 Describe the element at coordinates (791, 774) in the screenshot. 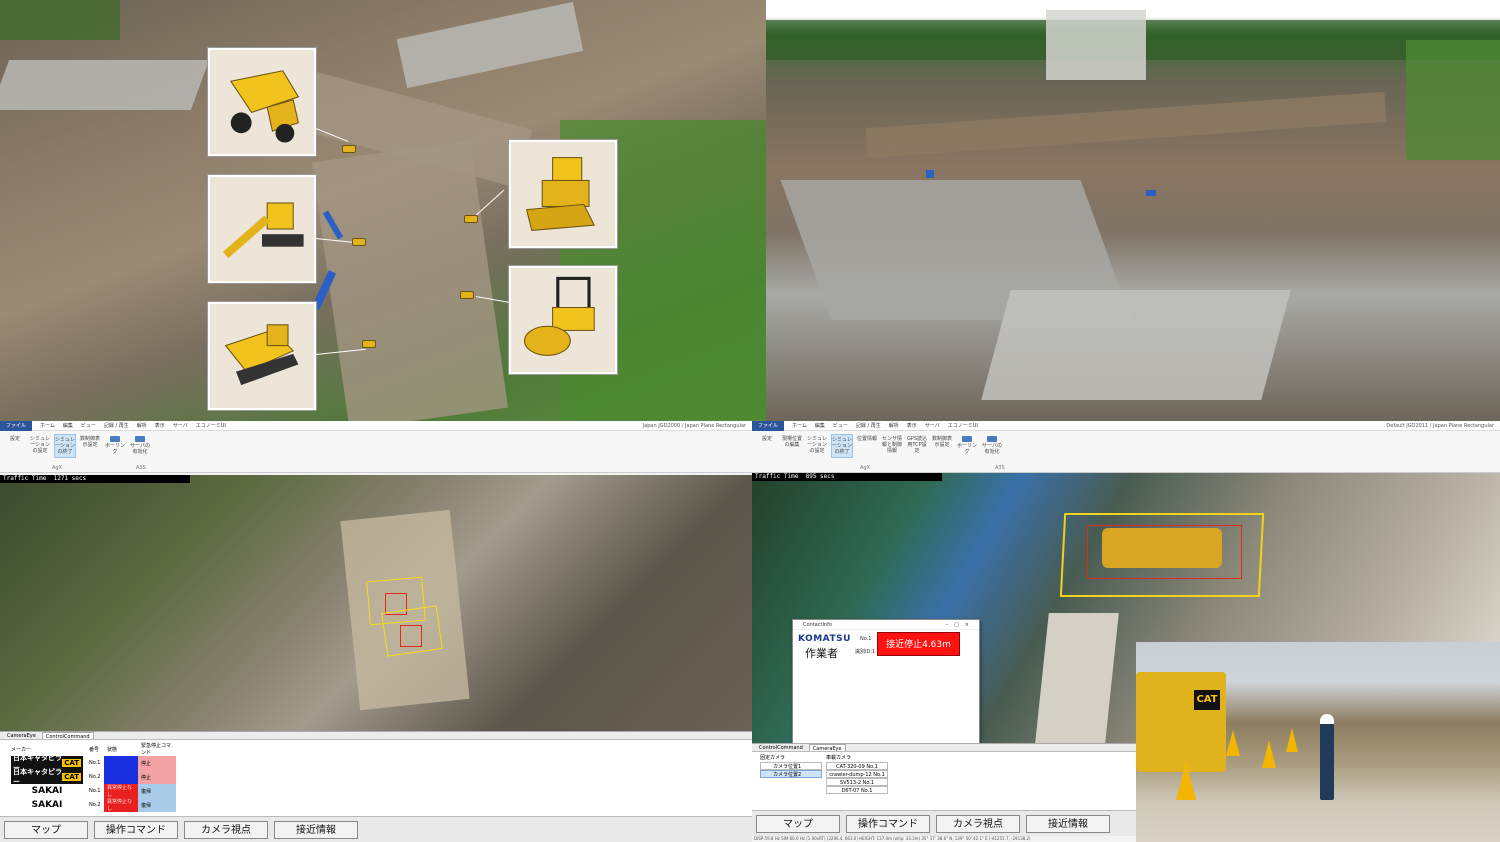

I see `list-item: カメラ位置2` at that location.